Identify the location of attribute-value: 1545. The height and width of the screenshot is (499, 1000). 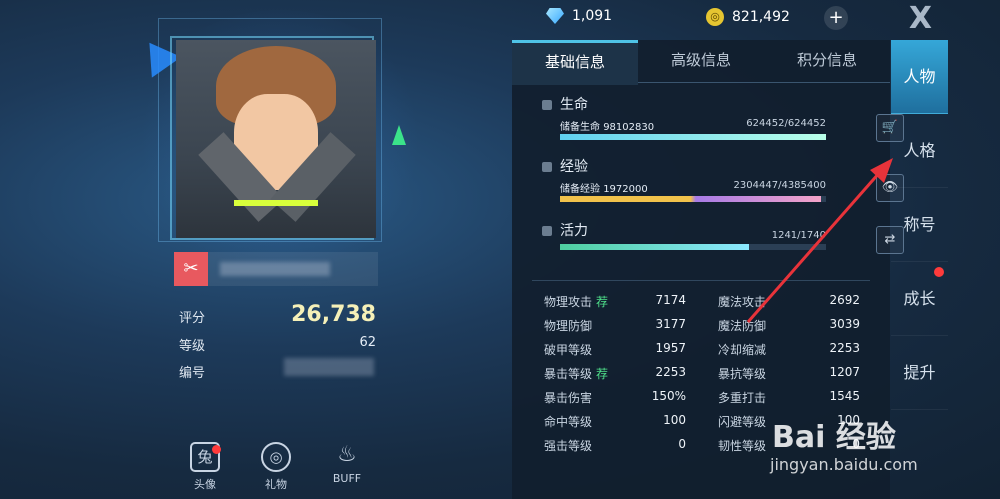
(844, 396).